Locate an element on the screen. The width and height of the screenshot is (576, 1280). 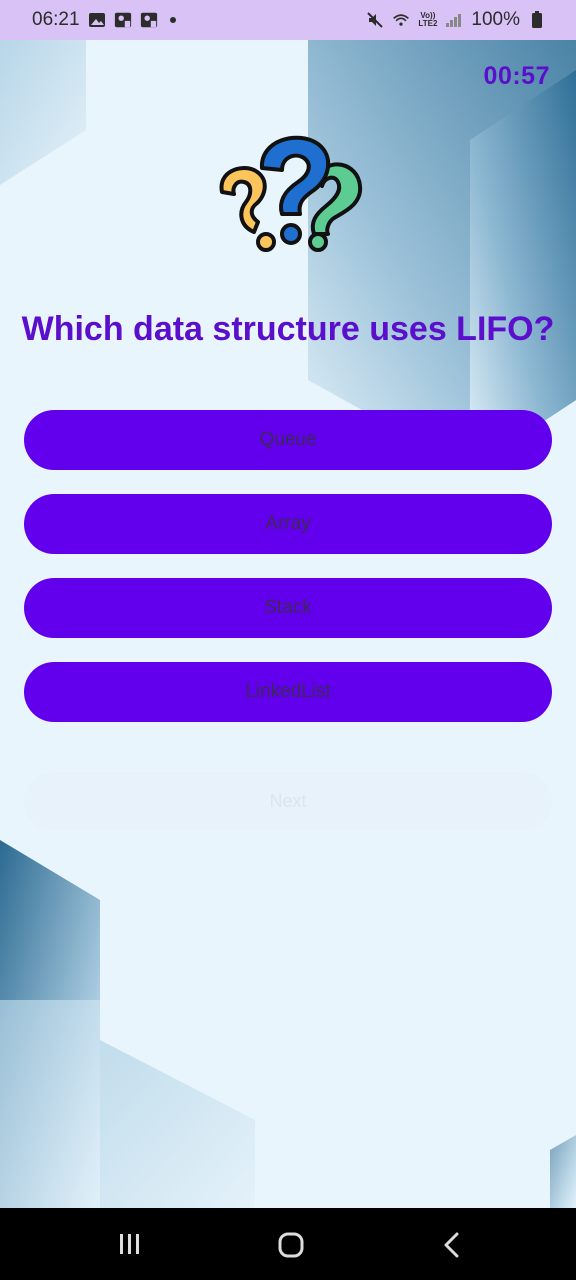
signal-icon is located at coordinates (454, 20).